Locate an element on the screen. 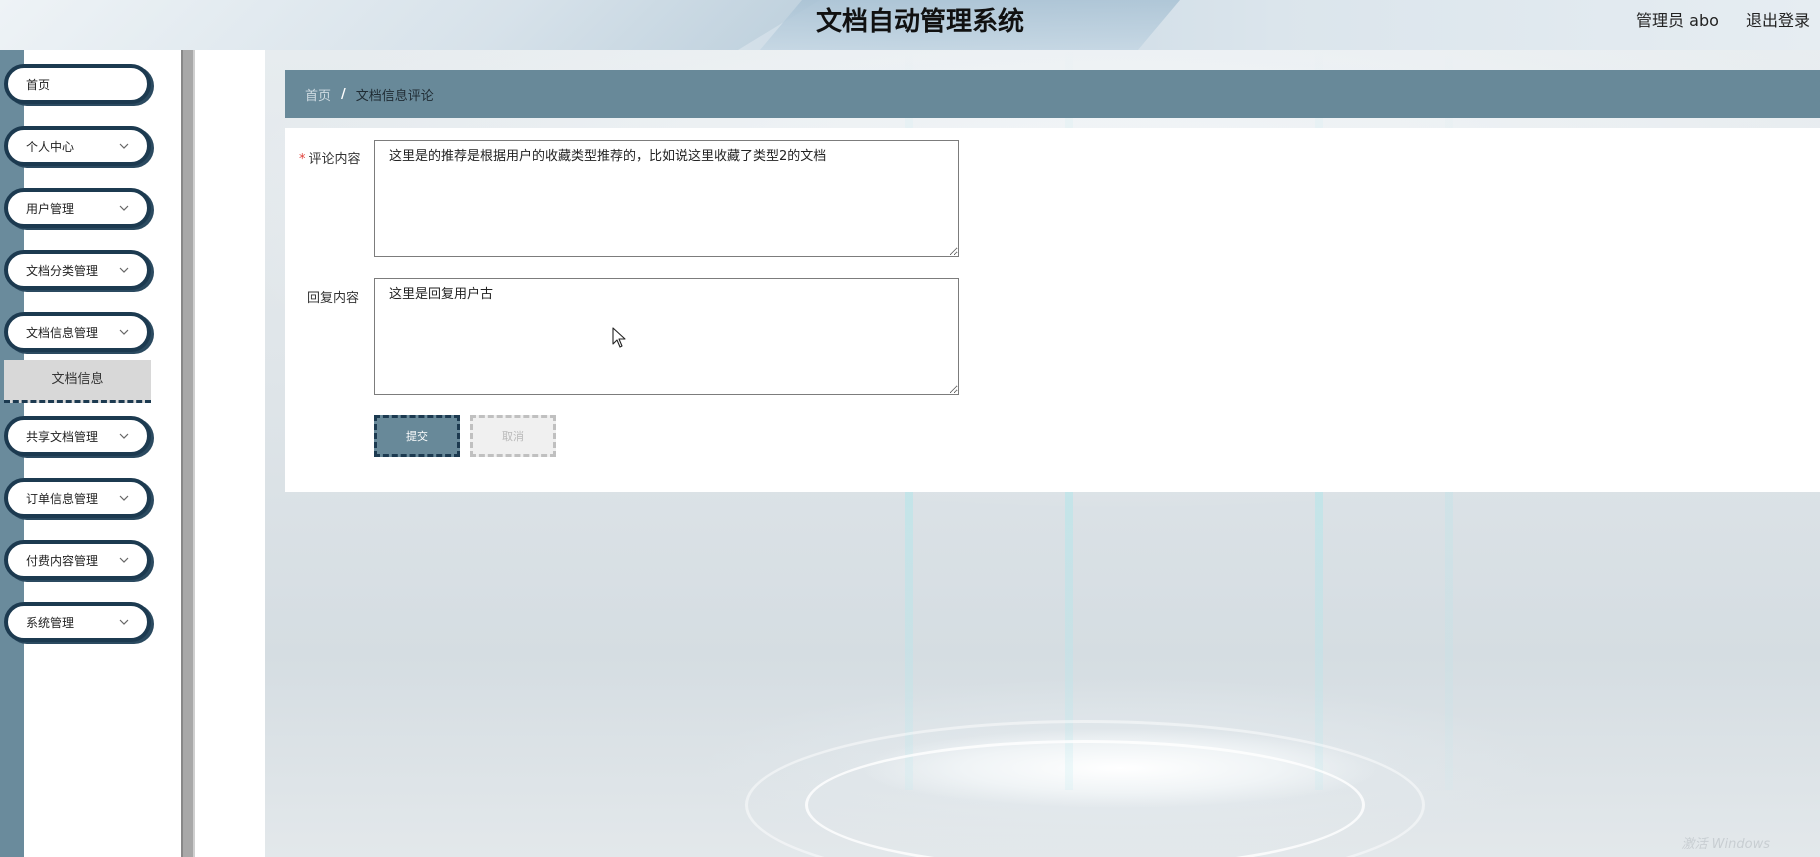 This screenshot has height=857, width=1820. sidebar-item-label: 首页 is located at coordinates (38, 84).